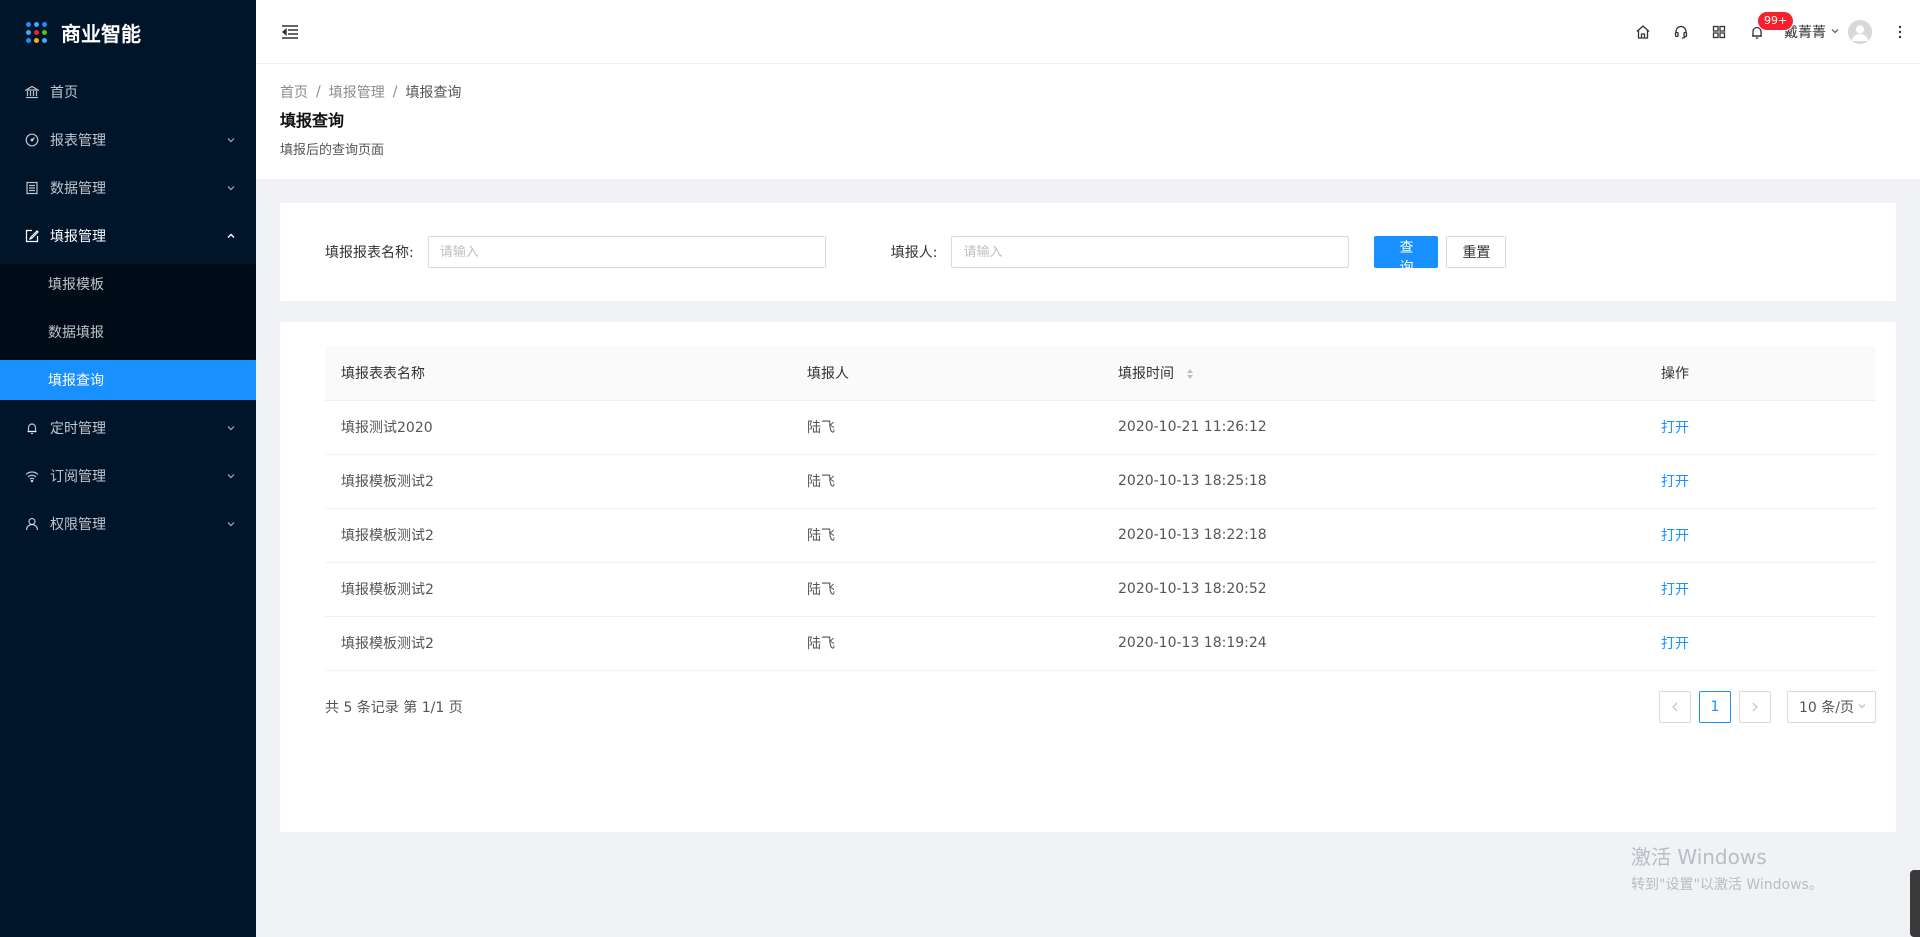 This screenshot has height=937, width=1920. I want to click on watermark-title: 激活 Windows, so click(1699, 857).